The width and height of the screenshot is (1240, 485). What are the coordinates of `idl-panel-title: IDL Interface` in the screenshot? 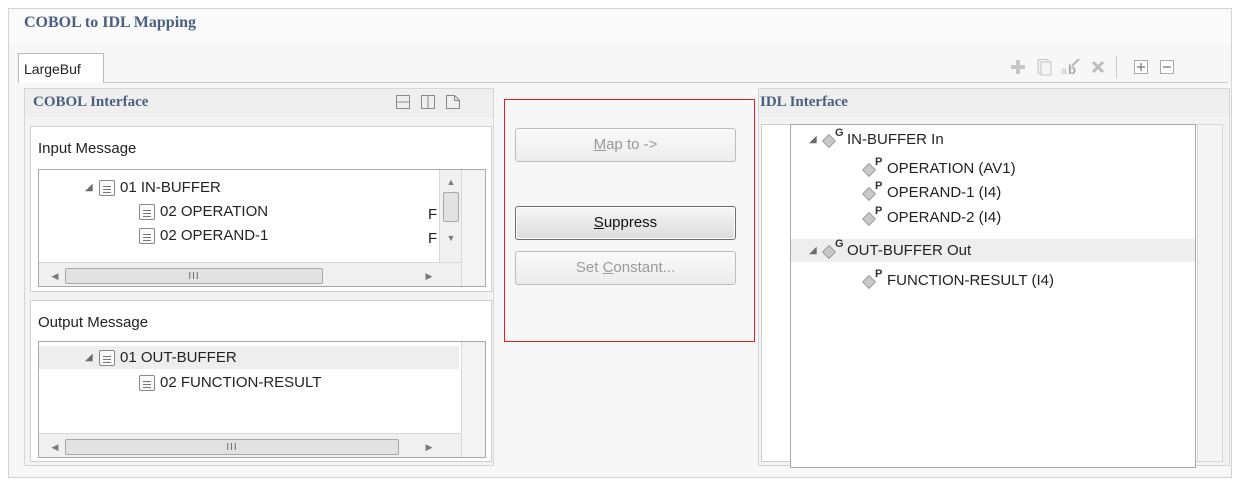 It's located at (804, 102).